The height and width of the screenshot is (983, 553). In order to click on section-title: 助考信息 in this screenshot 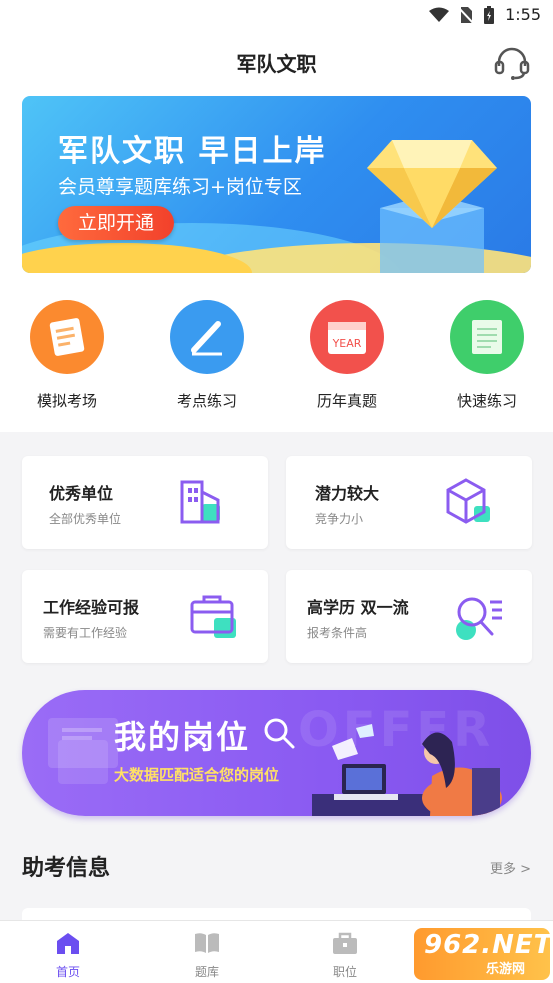, I will do `click(66, 868)`.